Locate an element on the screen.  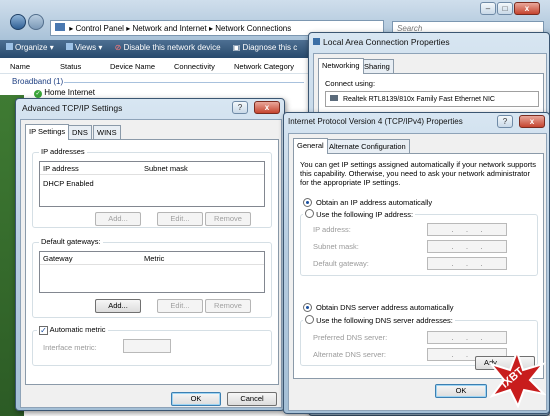
gateway-list-header: Gateway Metric is located at coordinates (152, 258).